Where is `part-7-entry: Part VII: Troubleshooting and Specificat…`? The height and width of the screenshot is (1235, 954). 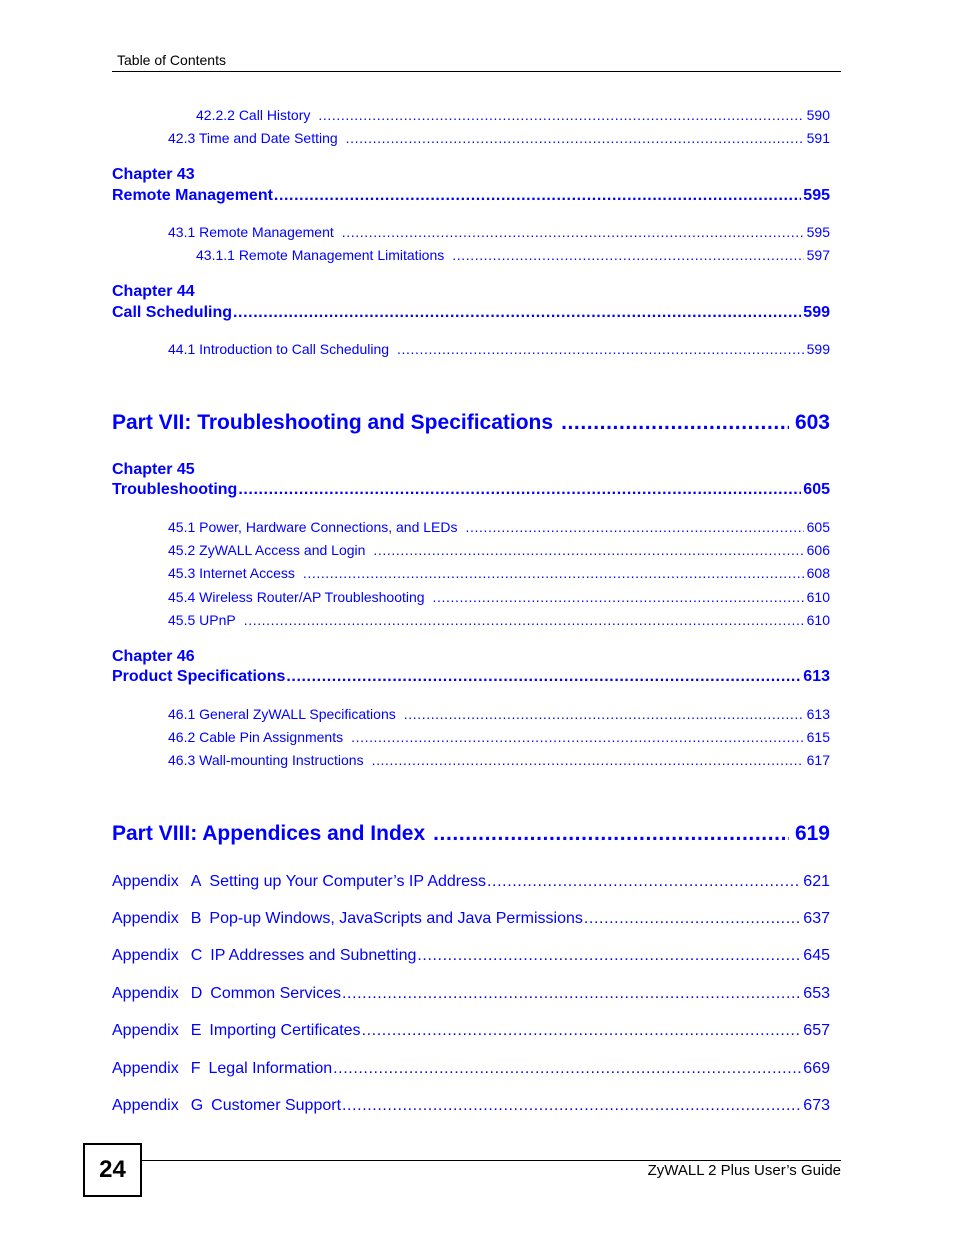
part-7-entry: Part VII: Troubleshooting and Specificat… is located at coordinates (471, 423).